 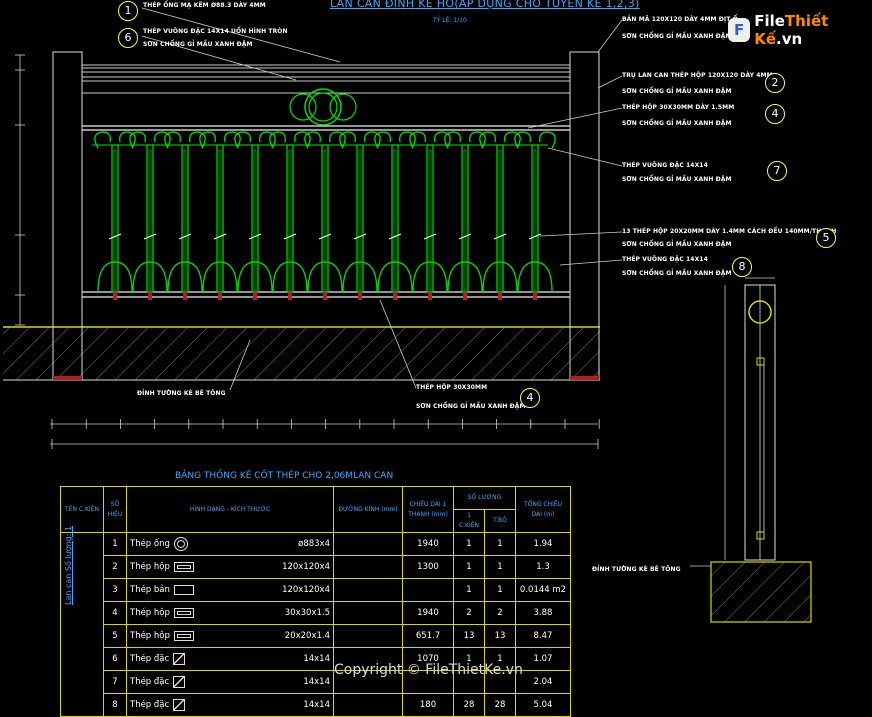 I want to click on callout-text-6a: THÉP VUÔNG ĐẶC 14X14 UỐN HÌNH TRÒN, so click(x=215, y=31).